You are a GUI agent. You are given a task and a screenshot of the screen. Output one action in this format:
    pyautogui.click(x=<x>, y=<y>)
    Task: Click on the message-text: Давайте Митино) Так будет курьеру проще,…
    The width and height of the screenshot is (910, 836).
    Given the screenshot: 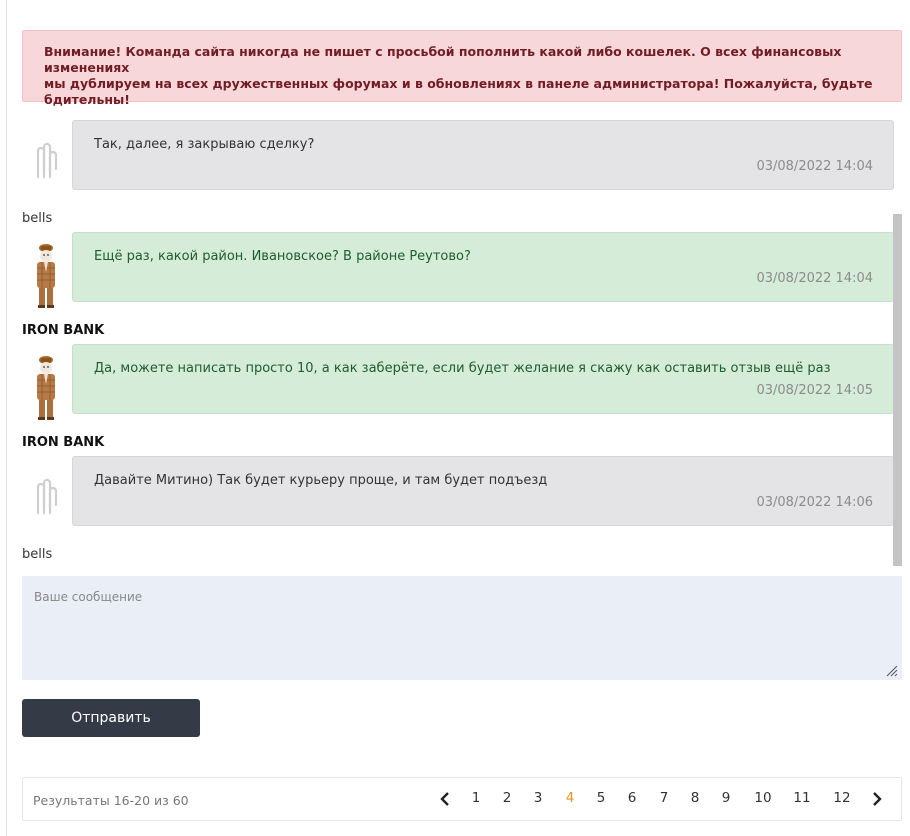 What is the action you would take?
    pyautogui.click(x=321, y=480)
    